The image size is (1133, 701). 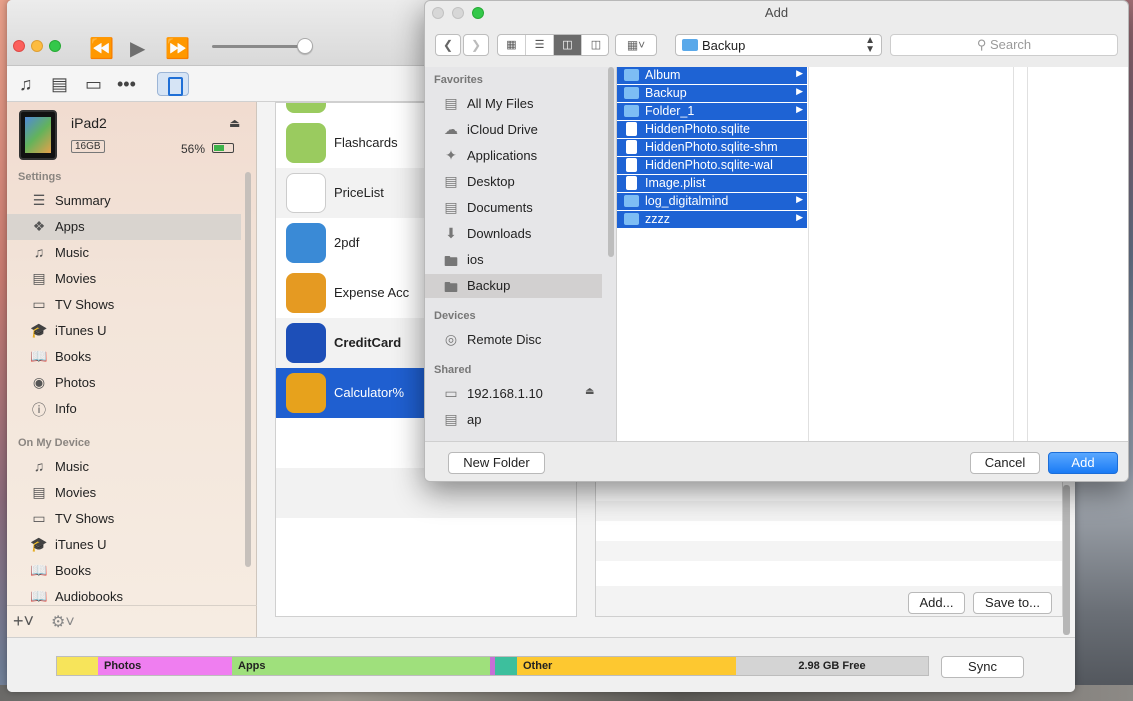 What do you see at coordinates (832, 666) in the screenshot?
I see `segment-free: 2.98 GB Free` at bounding box center [832, 666].